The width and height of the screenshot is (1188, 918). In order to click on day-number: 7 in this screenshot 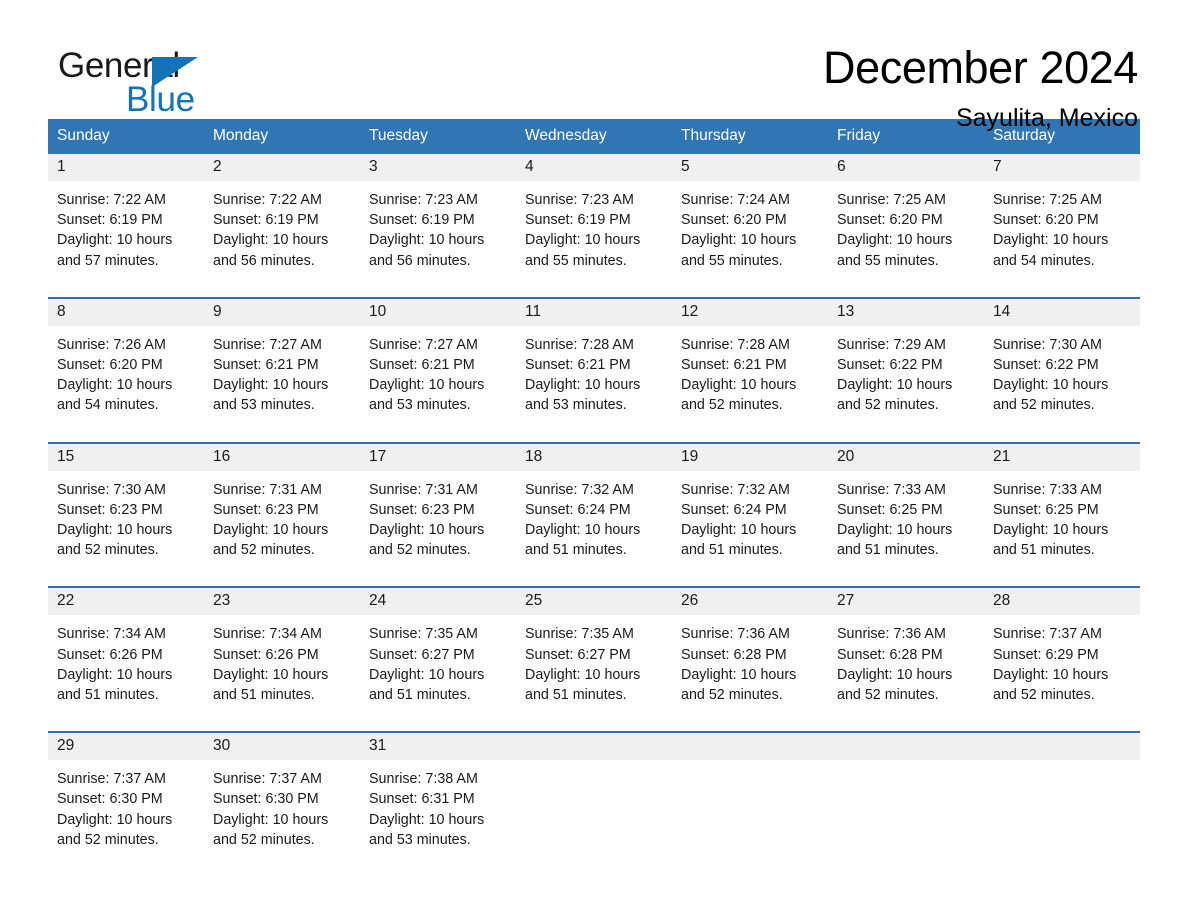, I will do `click(1062, 167)`.